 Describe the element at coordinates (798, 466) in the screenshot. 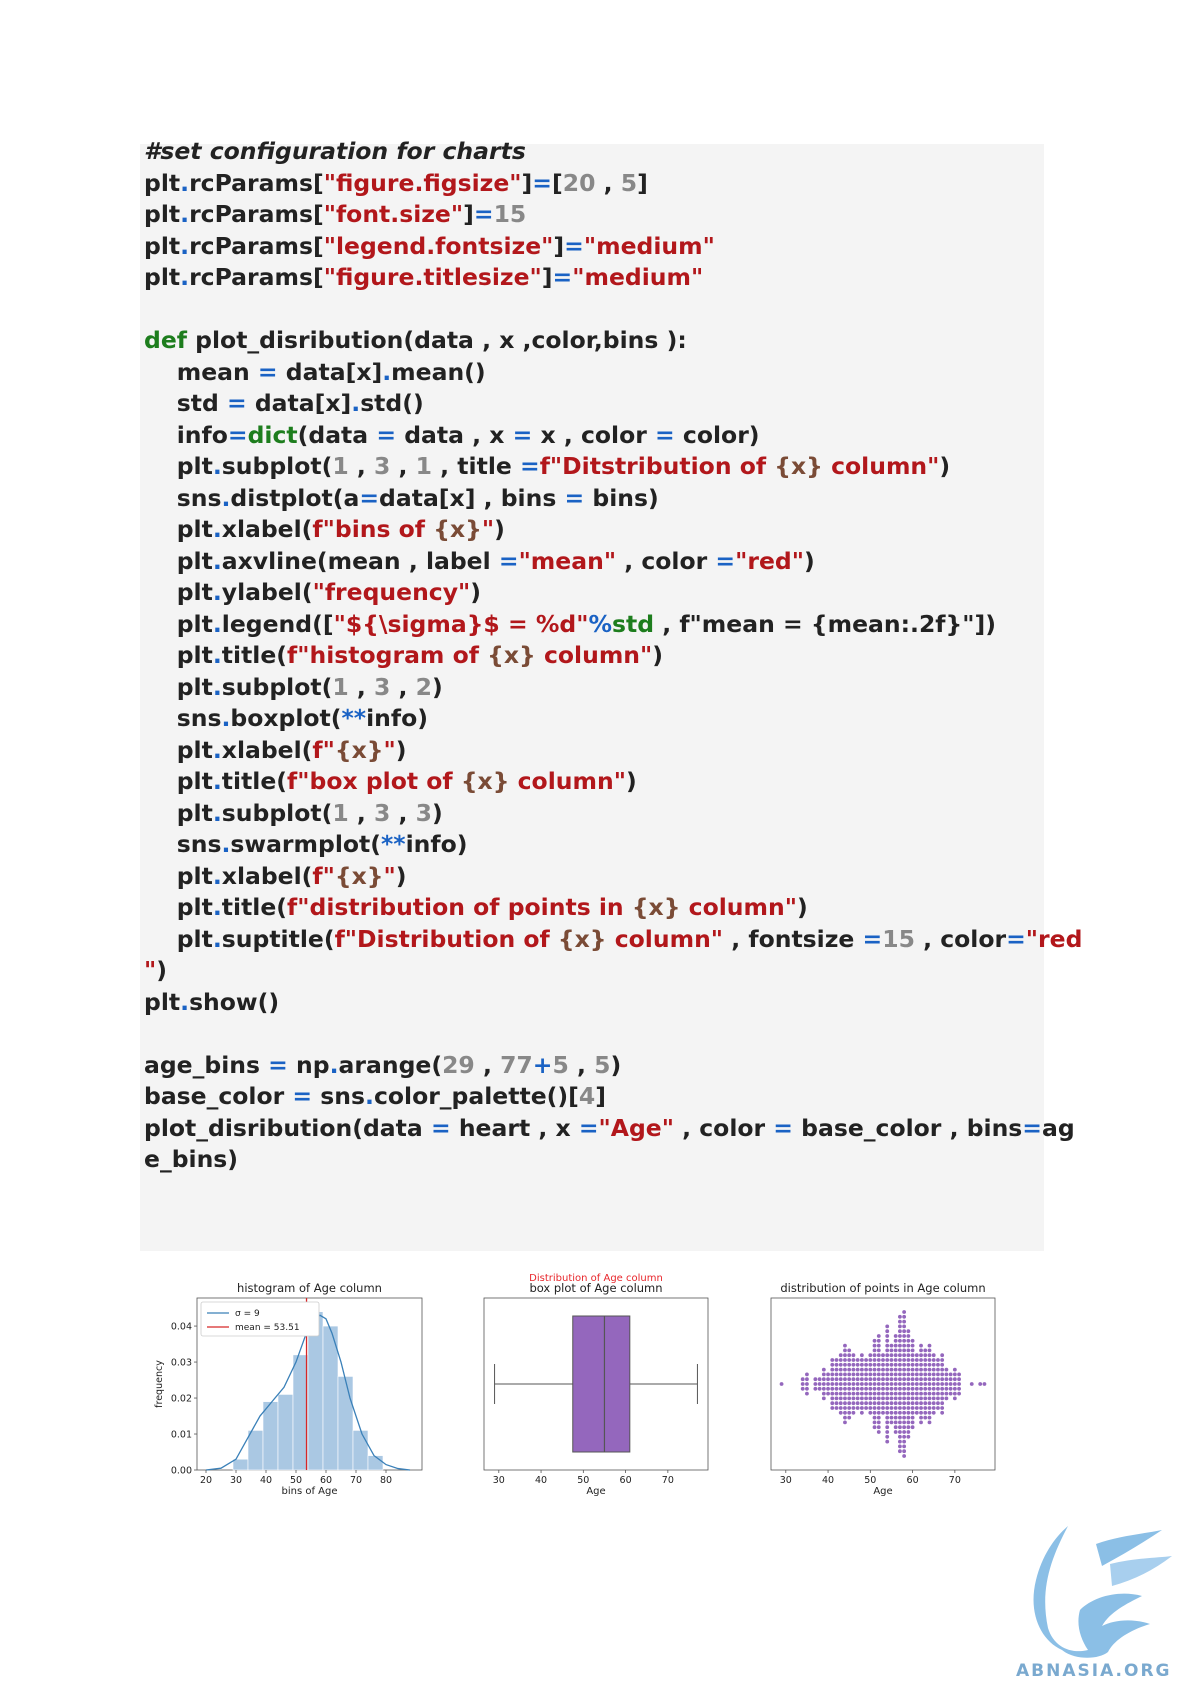

I see `code-token: {x}` at that location.